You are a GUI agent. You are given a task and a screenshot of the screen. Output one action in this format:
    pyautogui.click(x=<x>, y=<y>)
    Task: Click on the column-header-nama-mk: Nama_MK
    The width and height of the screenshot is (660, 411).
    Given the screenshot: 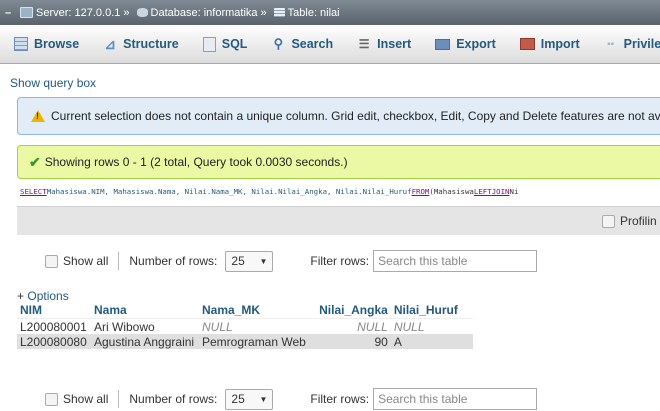 What is the action you would take?
    pyautogui.click(x=254, y=310)
    